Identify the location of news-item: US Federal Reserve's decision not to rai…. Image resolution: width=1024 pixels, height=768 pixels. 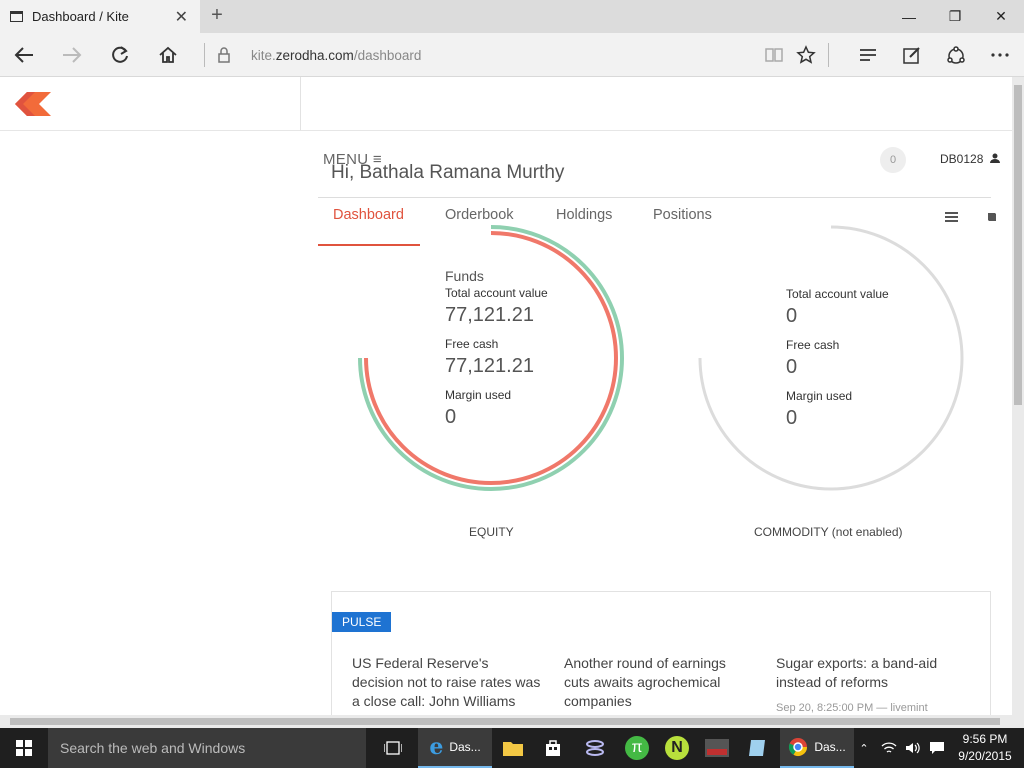
(447, 682).